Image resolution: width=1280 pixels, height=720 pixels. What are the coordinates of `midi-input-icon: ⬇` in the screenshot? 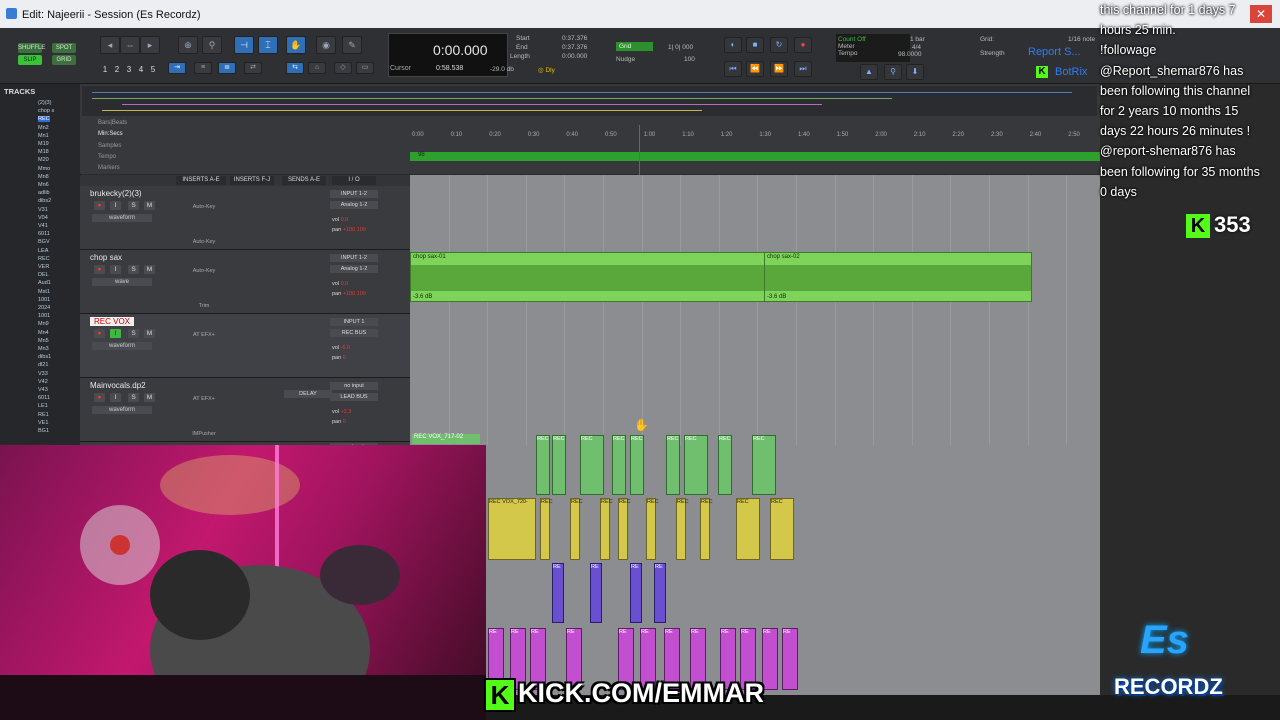 It's located at (915, 72).